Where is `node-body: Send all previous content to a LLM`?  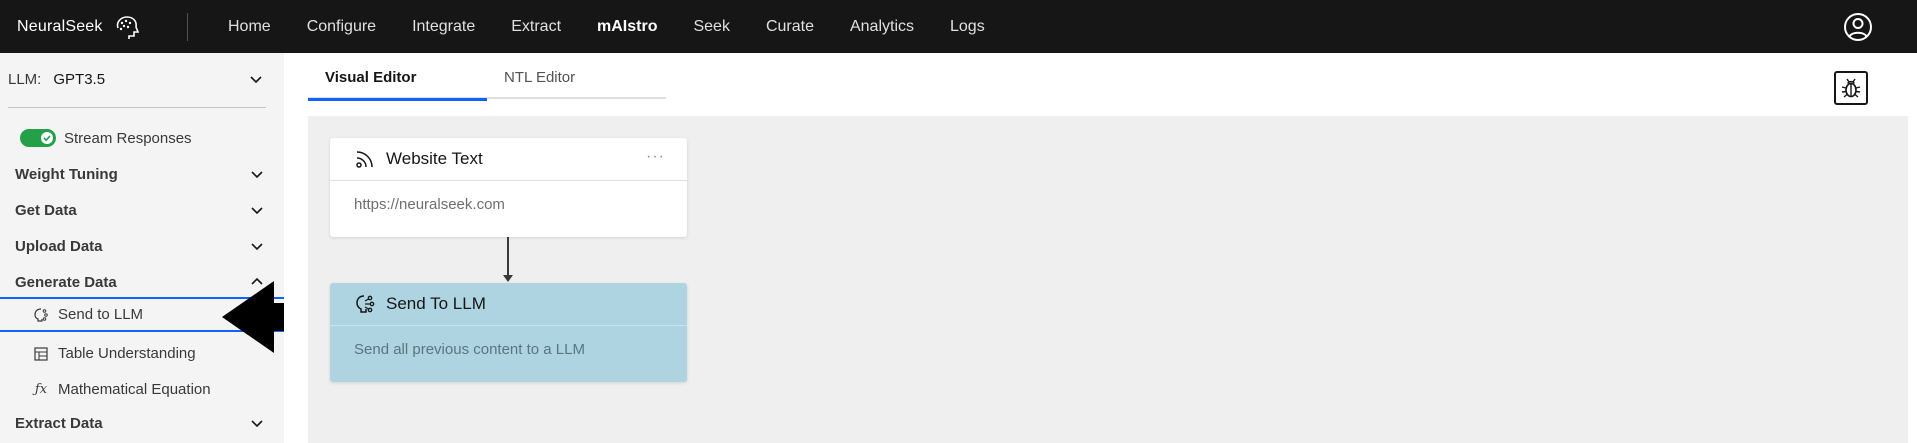
node-body: Send all previous content to a LLM is located at coordinates (469, 349).